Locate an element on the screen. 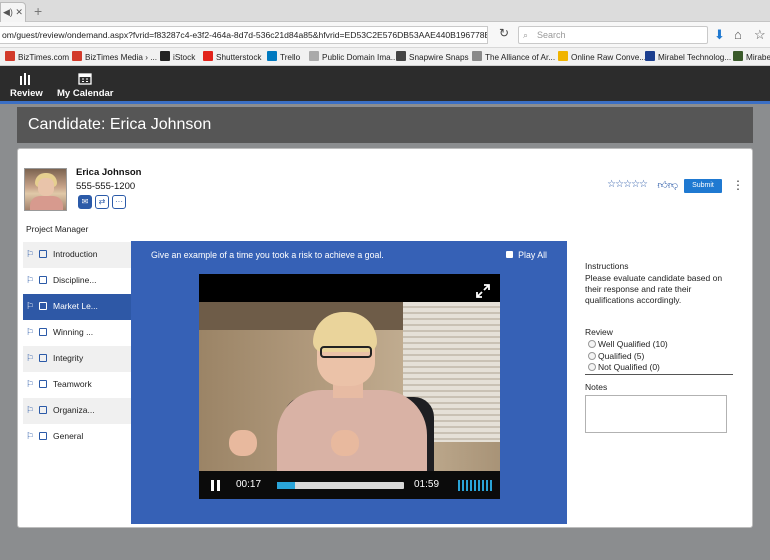 This screenshot has width=770, height=560. review-option: Well Qualified (10) is located at coordinates (661, 345).